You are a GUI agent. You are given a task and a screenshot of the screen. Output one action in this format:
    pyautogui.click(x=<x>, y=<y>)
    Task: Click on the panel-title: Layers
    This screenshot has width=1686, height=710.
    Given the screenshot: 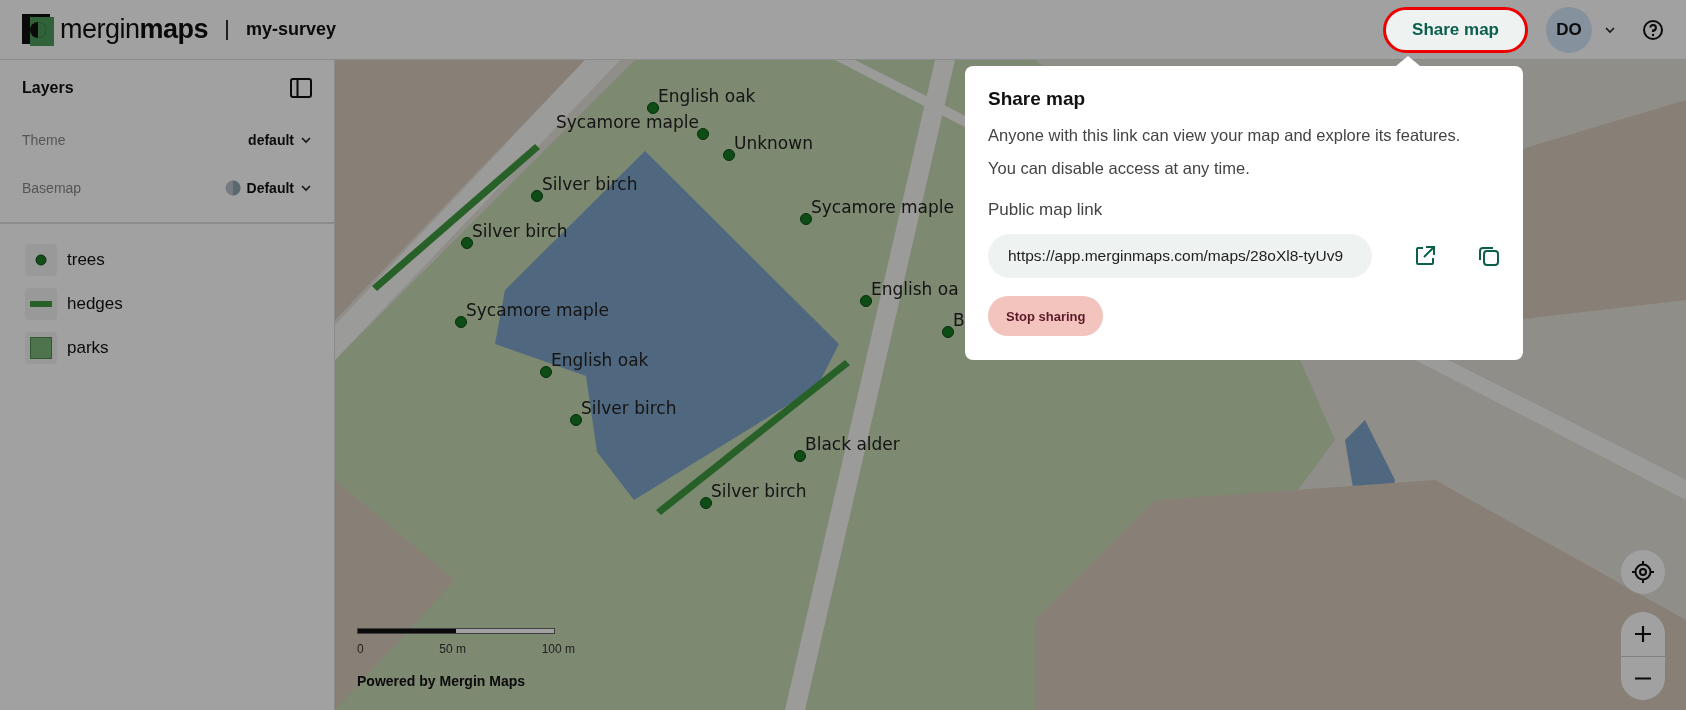 What is the action you would take?
    pyautogui.click(x=48, y=88)
    